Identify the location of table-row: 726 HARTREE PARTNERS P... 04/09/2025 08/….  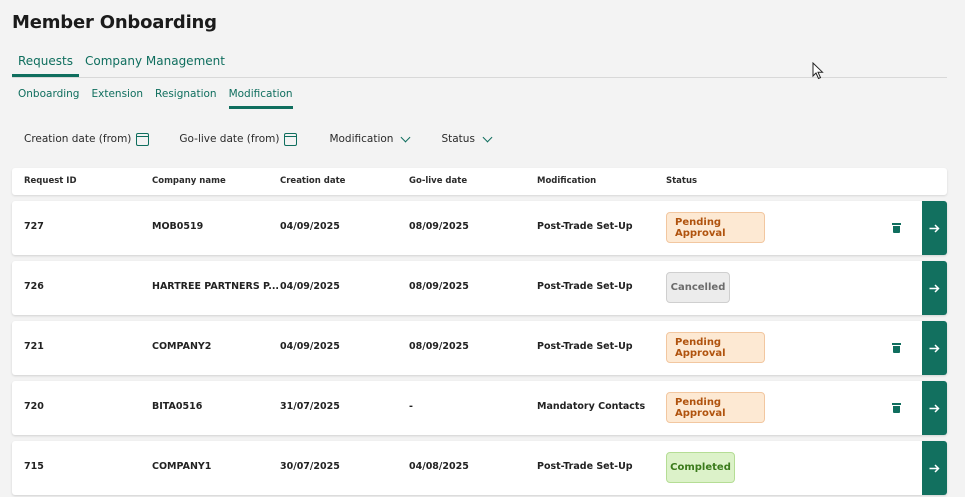
(479, 288).